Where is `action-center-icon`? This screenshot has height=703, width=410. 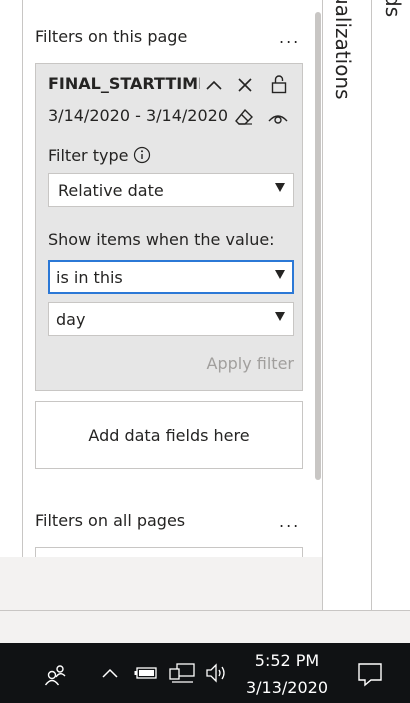
action-center-icon is located at coordinates (370, 674).